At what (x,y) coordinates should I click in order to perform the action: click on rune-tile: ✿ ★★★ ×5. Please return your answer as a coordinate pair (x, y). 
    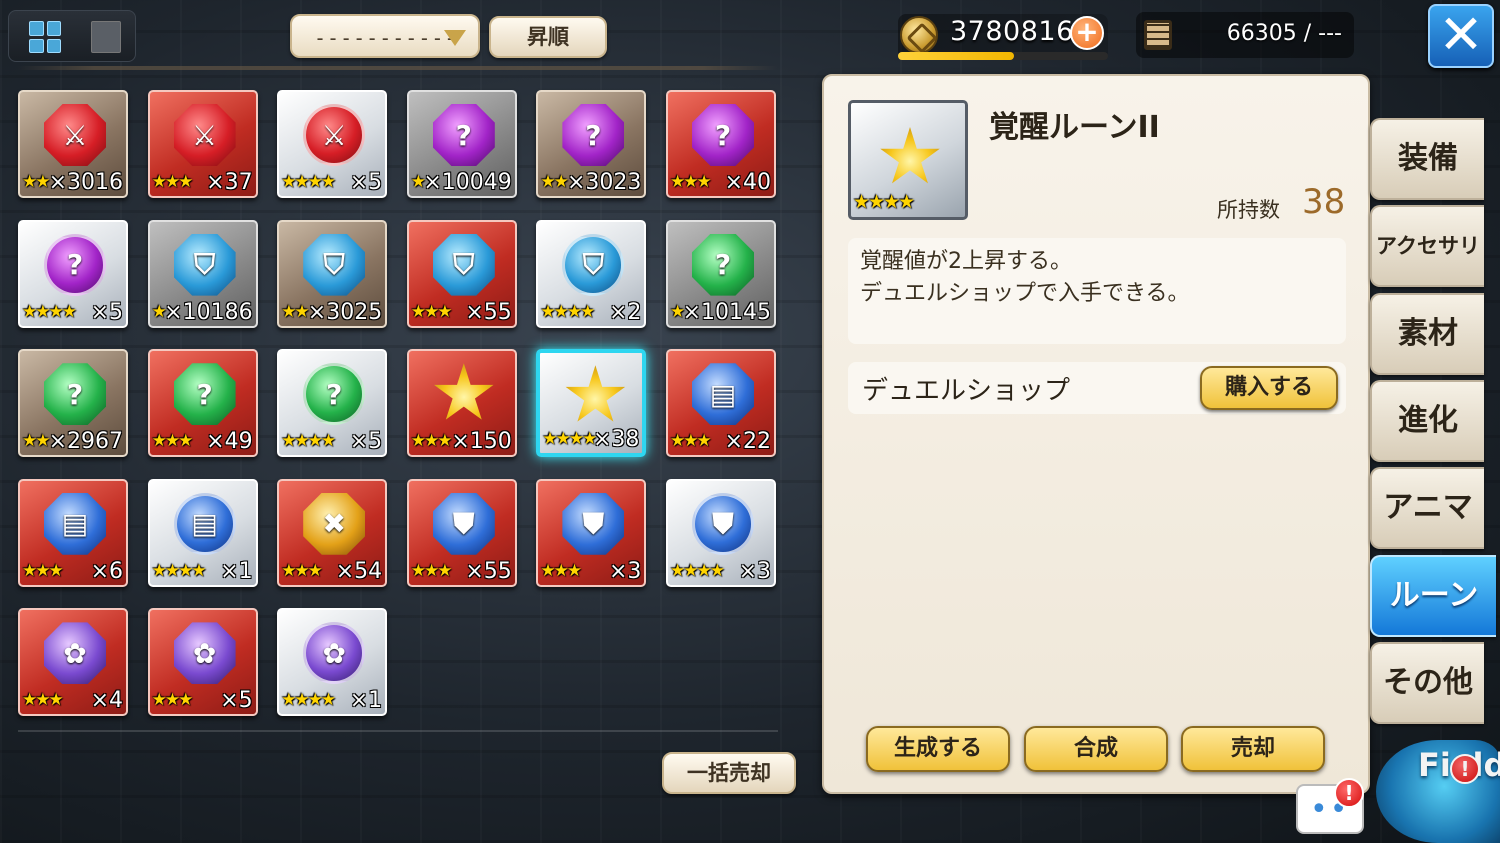
    Looking at the image, I should click on (202, 662).